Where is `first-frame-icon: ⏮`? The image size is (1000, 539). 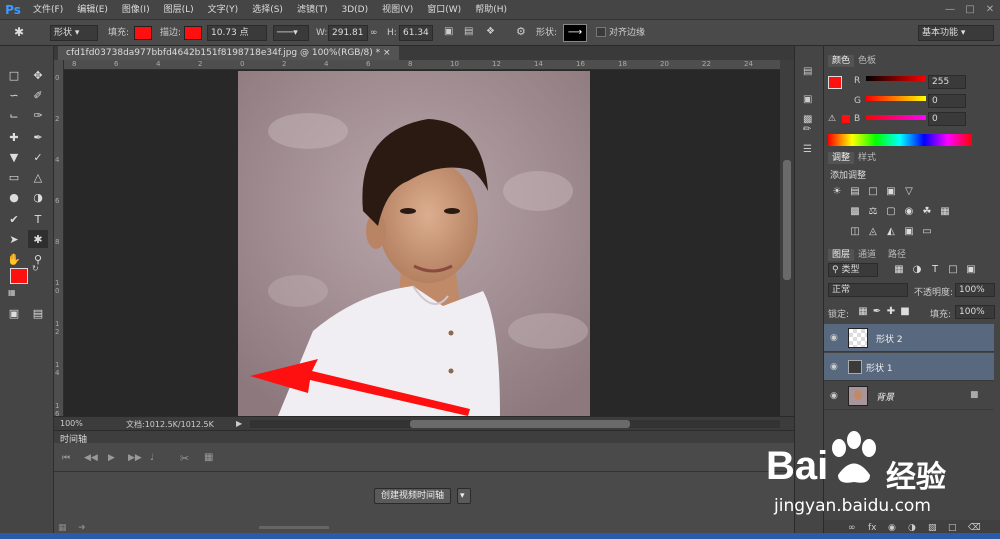
first-frame-icon: ⏮ is located at coordinates (66, 458).